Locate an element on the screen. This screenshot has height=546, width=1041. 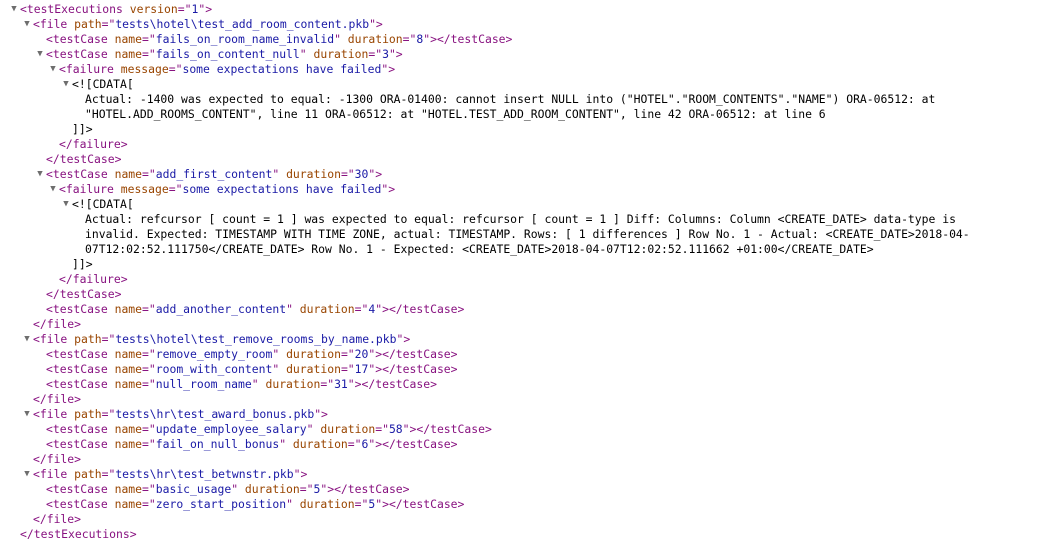
attribute-name: path is located at coordinates (88, 24).